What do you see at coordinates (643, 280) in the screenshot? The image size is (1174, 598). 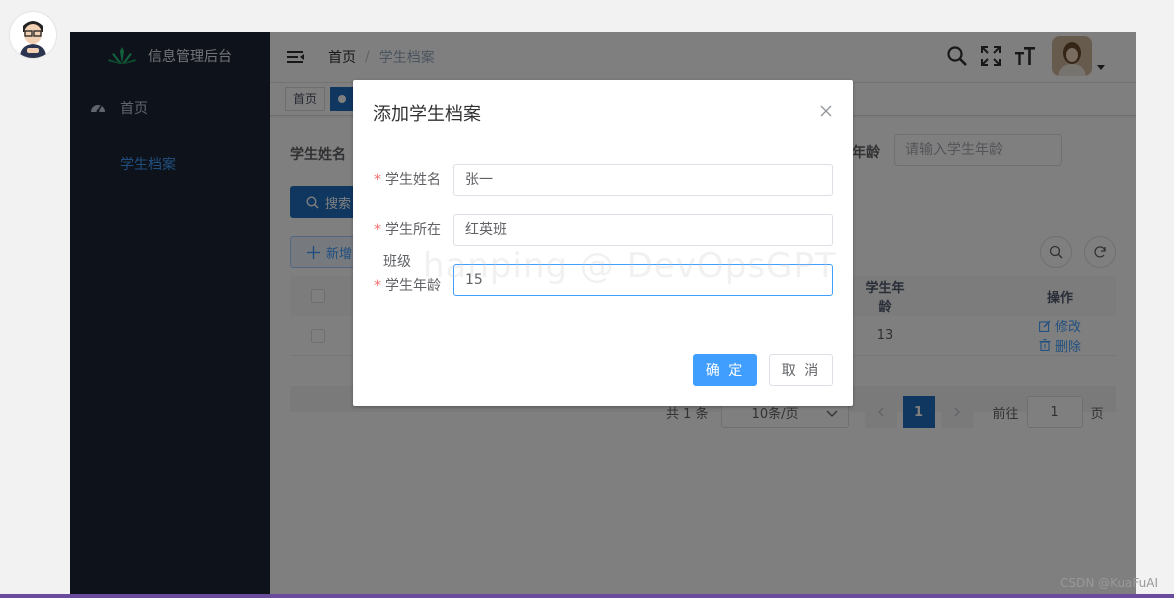 I see `age-input: 15` at bounding box center [643, 280].